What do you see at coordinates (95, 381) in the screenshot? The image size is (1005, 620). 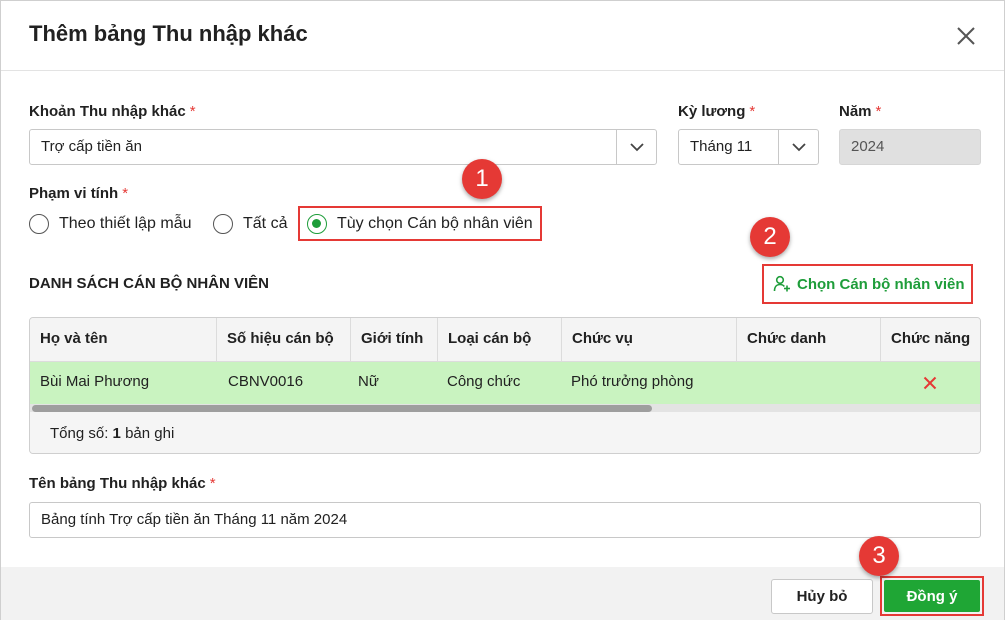 I see `cell-name: Bùi Mai Phương` at bounding box center [95, 381].